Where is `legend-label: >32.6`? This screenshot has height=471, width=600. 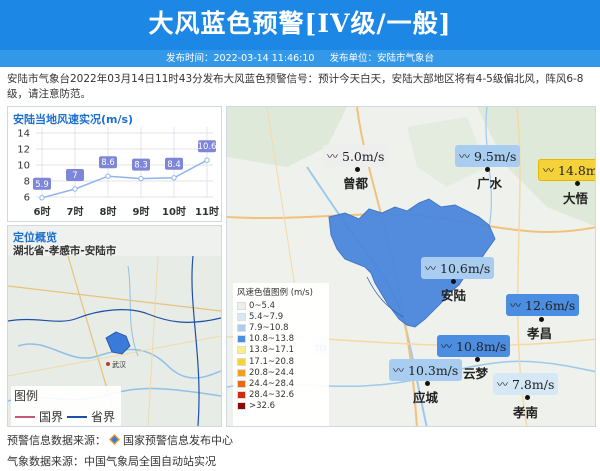 legend-label: >32.6 is located at coordinates (262, 406).